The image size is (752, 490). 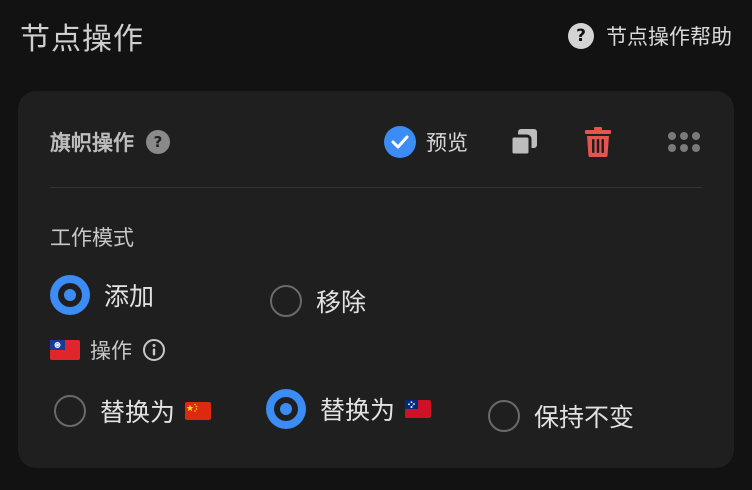 What do you see at coordinates (418, 409) in the screenshot?
I see `samoa-flag-icon` at bounding box center [418, 409].